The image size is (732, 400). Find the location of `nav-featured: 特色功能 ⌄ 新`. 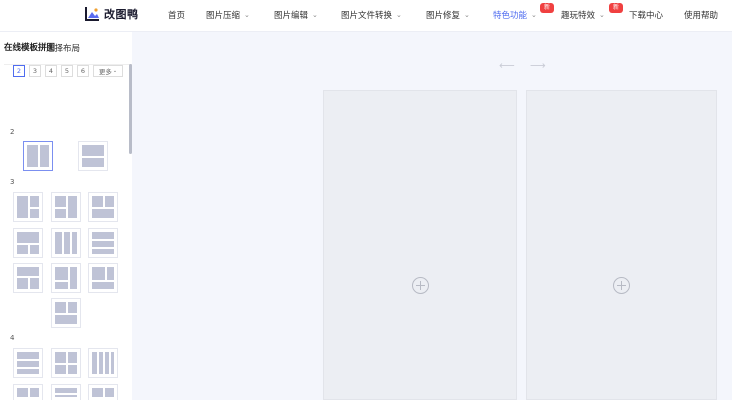

nav-featured: 特色功能 ⌄ 新 is located at coordinates (524, 12).